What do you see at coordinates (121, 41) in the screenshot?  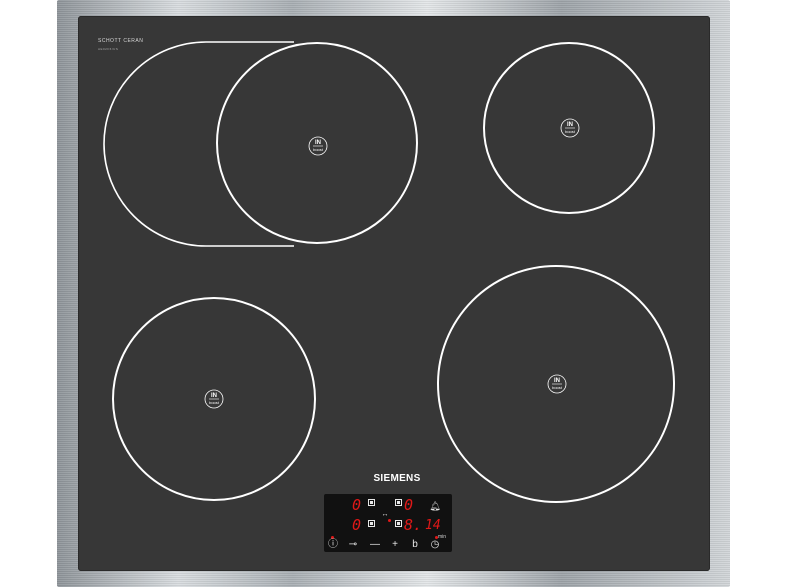 I see `glass-maker-name: SCHOTT CERAN` at bounding box center [121, 41].